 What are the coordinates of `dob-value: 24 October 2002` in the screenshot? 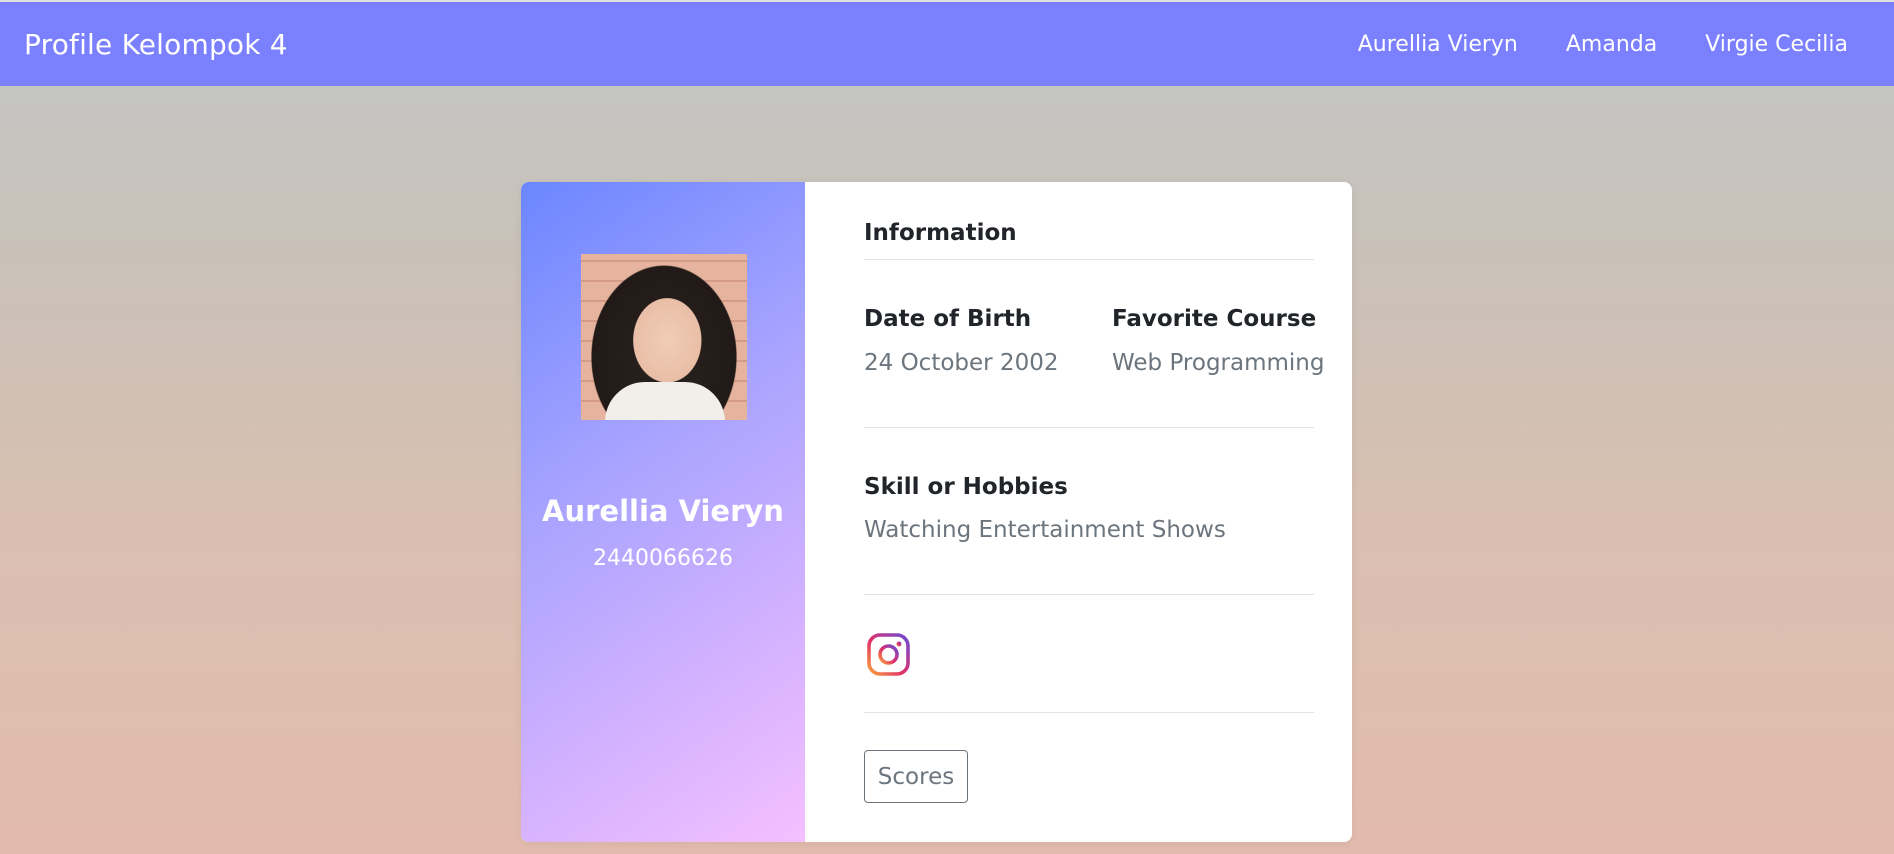 It's located at (961, 363).